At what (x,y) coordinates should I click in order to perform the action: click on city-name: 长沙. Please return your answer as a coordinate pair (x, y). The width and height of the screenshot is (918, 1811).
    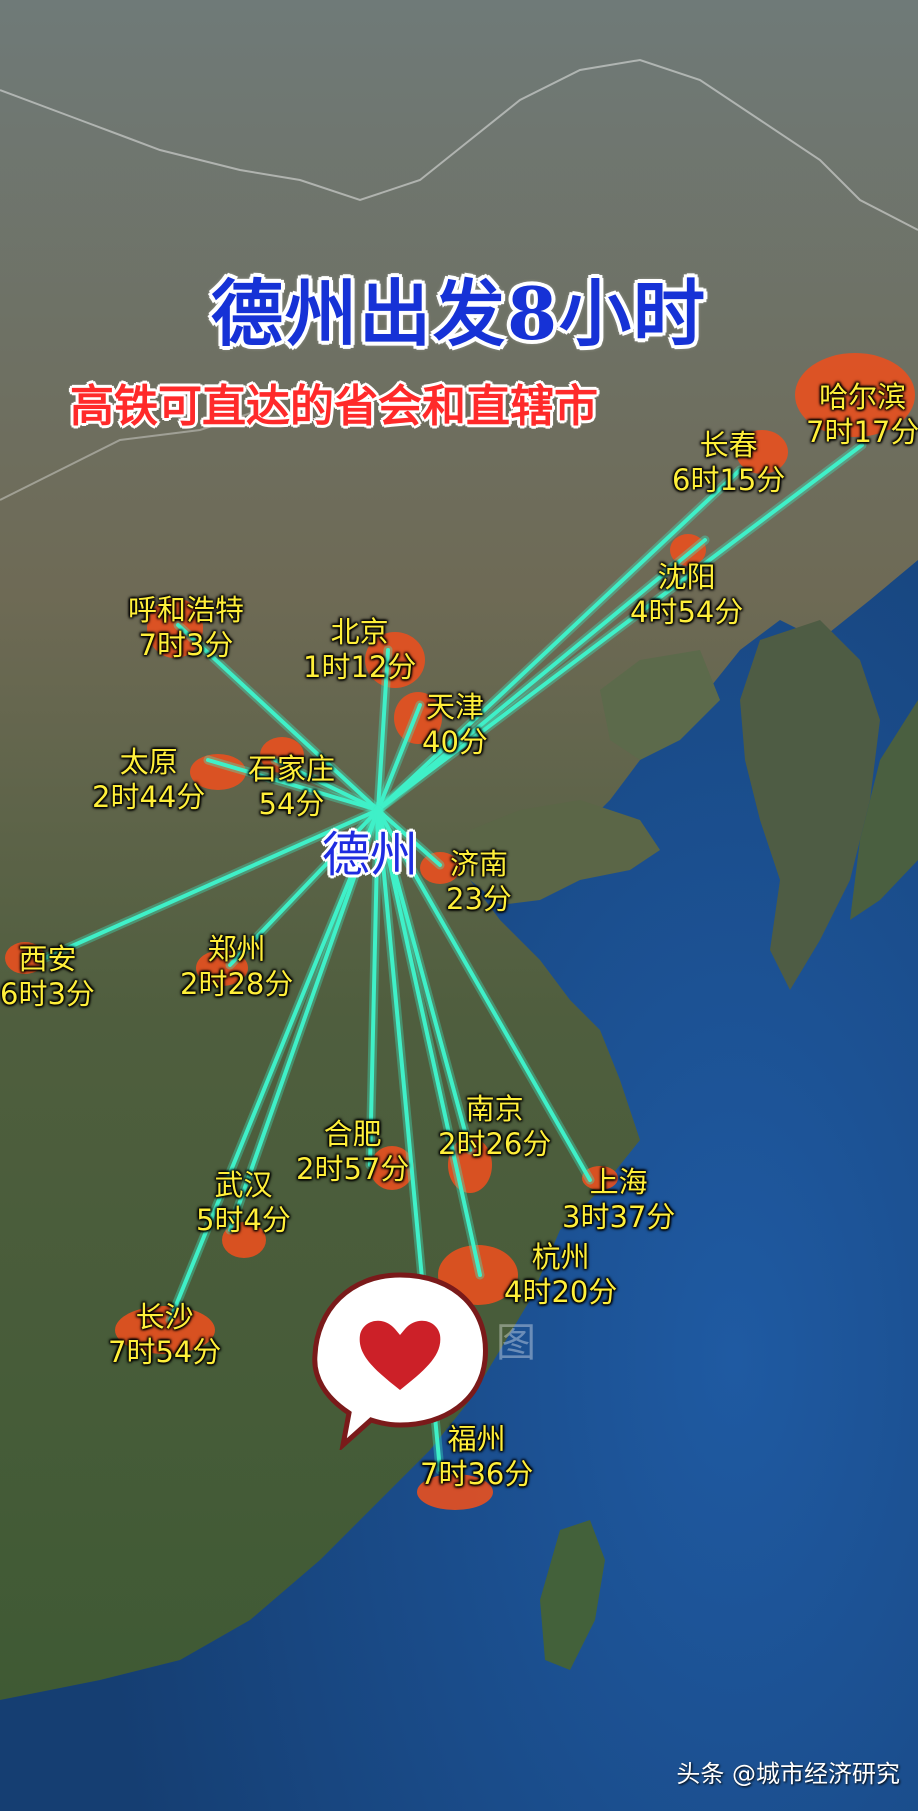
    Looking at the image, I should click on (164, 1317).